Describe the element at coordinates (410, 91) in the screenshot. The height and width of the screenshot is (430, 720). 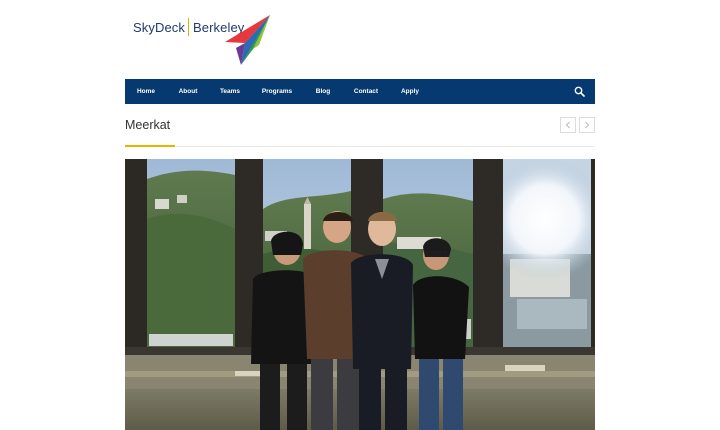
I see `nav-item-apply: Apply` at that location.